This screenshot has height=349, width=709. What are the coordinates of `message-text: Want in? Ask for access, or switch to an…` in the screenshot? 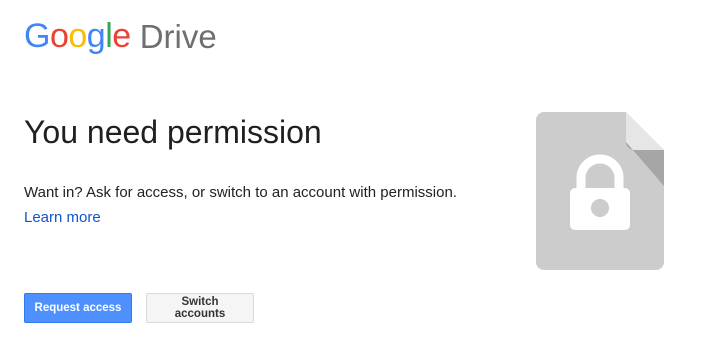 It's located at (240, 192).